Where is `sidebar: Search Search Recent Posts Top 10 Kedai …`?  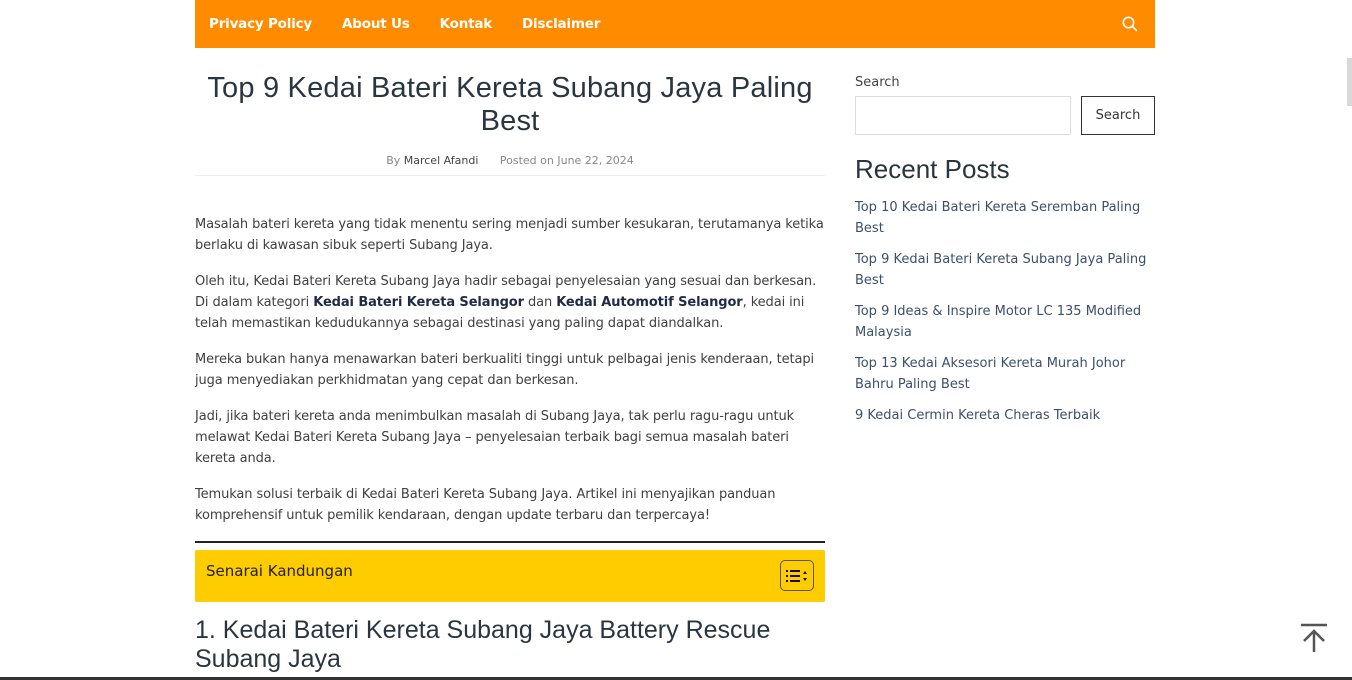 sidebar: Search Search Recent Posts Top 10 Kedai … is located at coordinates (1005, 242).